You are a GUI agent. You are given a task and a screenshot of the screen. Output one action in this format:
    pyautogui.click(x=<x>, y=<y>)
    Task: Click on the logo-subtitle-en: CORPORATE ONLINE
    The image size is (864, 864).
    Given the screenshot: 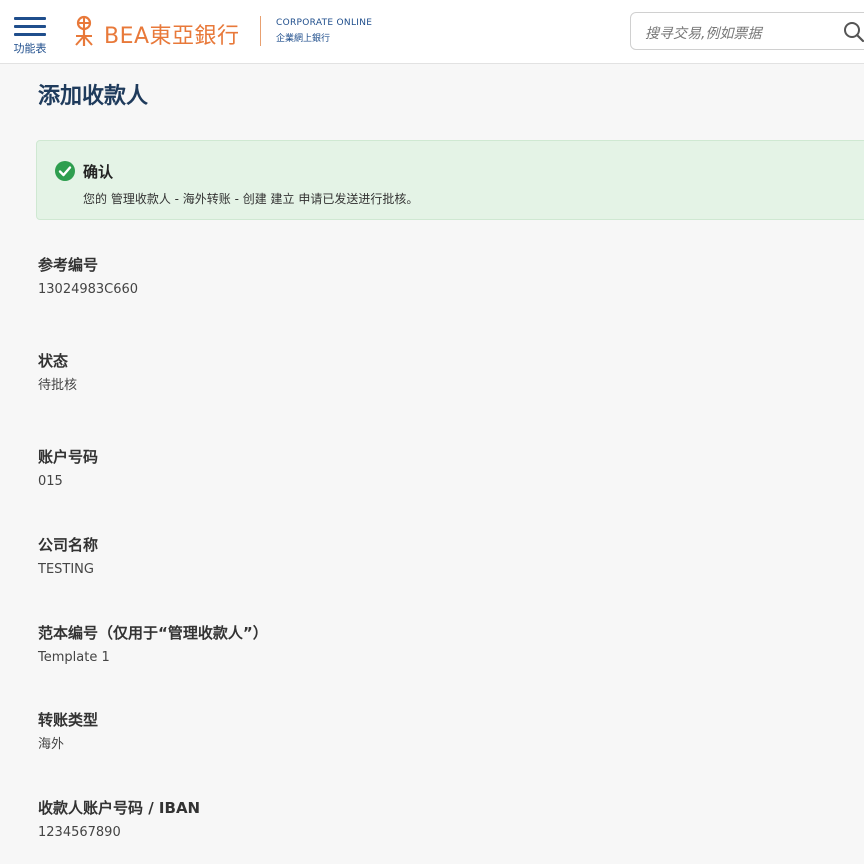 What is the action you would take?
    pyautogui.click(x=324, y=23)
    